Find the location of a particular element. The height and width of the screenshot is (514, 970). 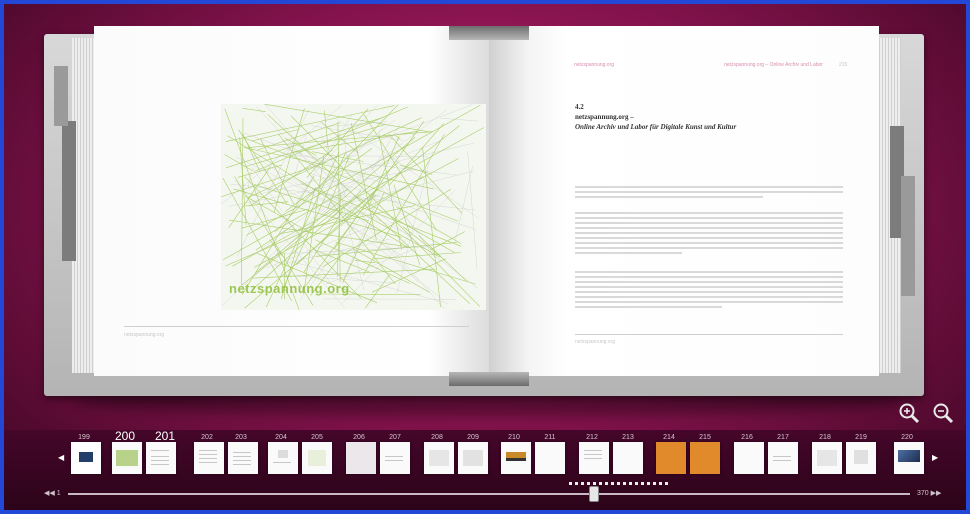

slider-start-label: ◀◀ 1 is located at coordinates (52, 493).